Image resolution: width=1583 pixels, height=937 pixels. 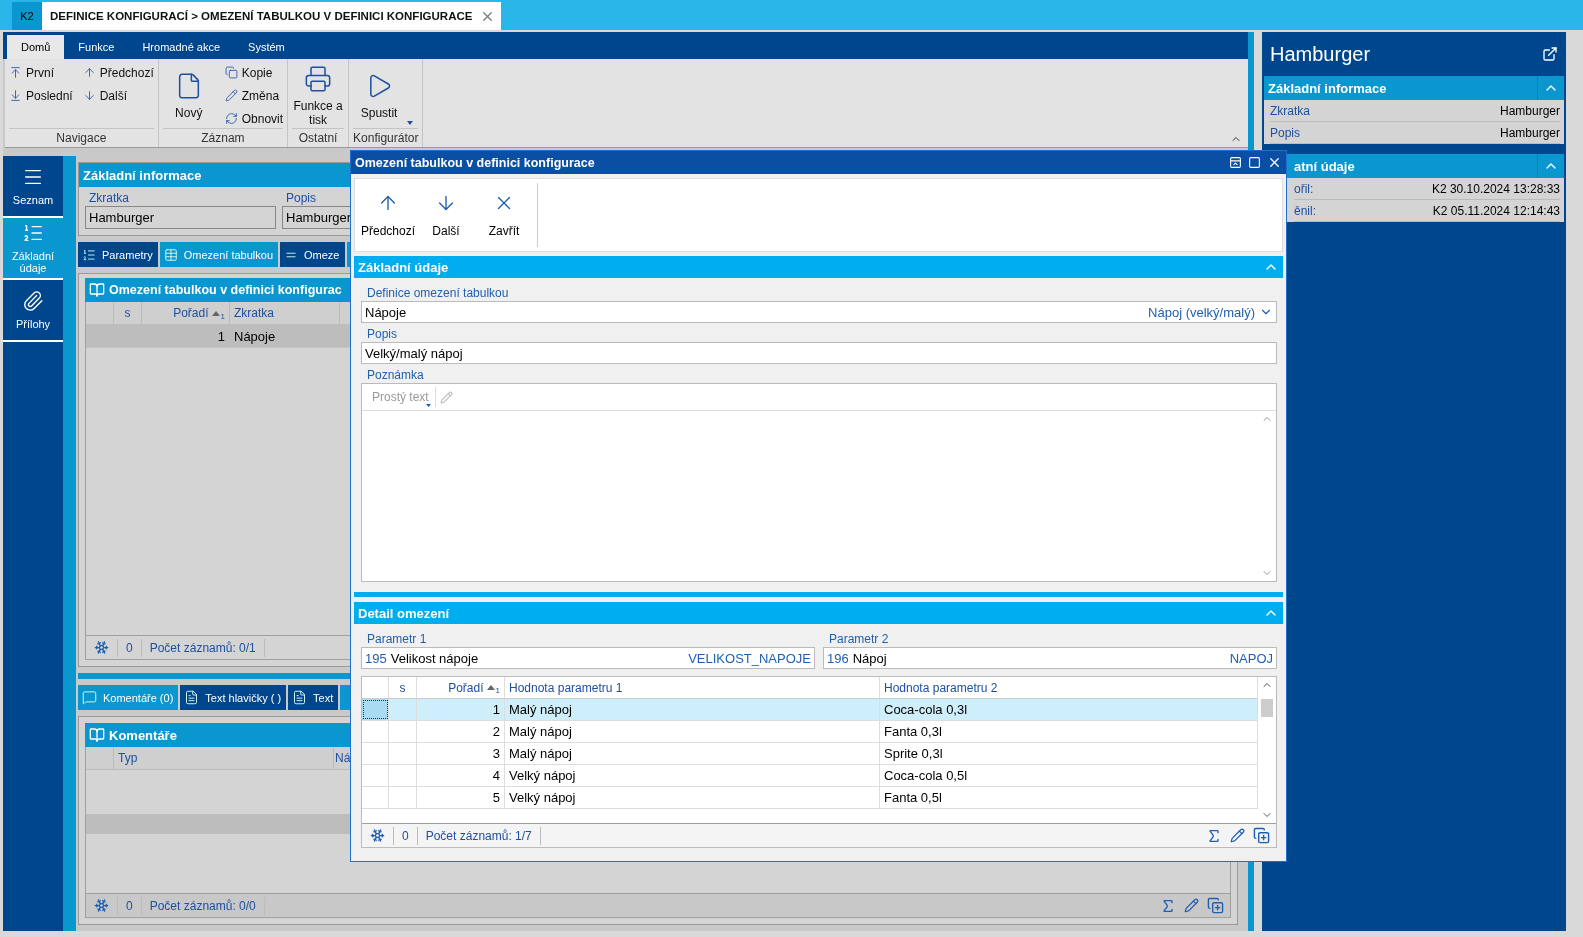 What do you see at coordinates (819, 353) in the screenshot?
I see `text-field: Velký/malý nápoj` at bounding box center [819, 353].